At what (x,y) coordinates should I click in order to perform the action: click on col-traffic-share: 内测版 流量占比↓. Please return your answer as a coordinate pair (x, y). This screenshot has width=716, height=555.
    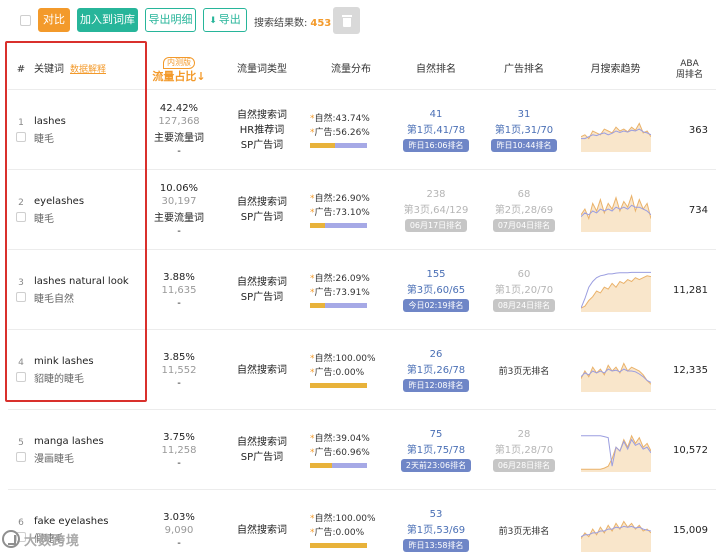
    Looking at the image, I should click on (179, 70).